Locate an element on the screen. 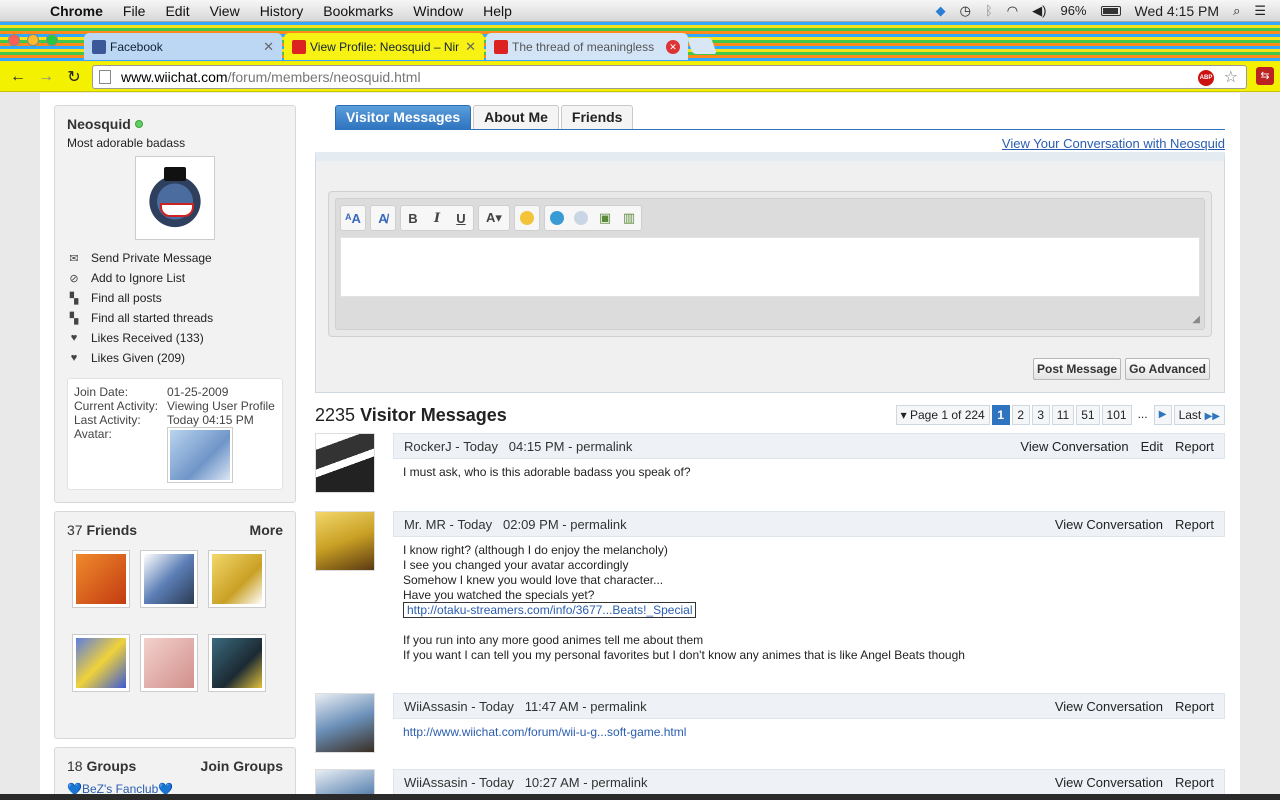 Image resolution: width=1280 pixels, height=800 pixels. message-author: RockerJ is located at coordinates (428, 446).